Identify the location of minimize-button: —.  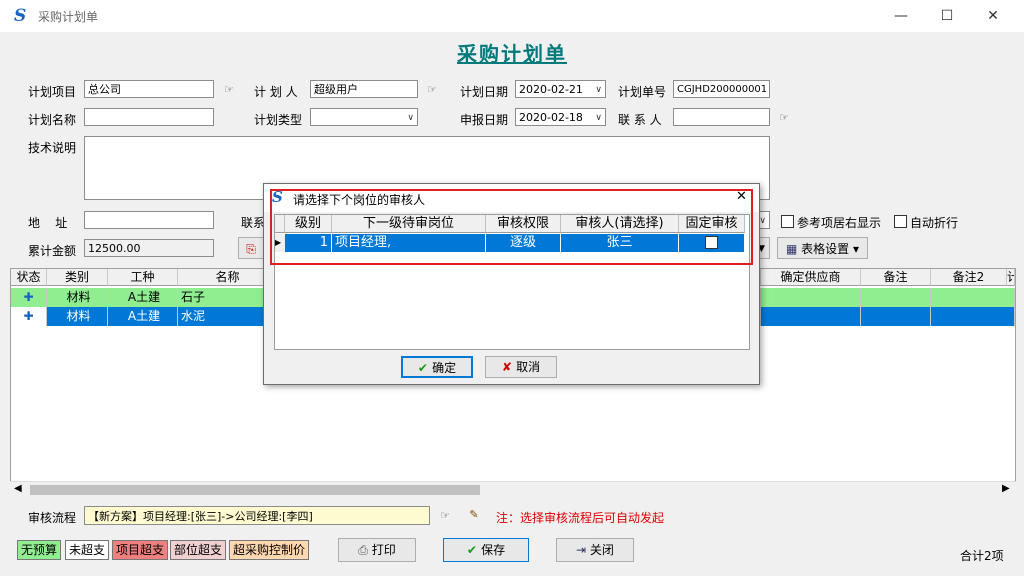
(901, 16).